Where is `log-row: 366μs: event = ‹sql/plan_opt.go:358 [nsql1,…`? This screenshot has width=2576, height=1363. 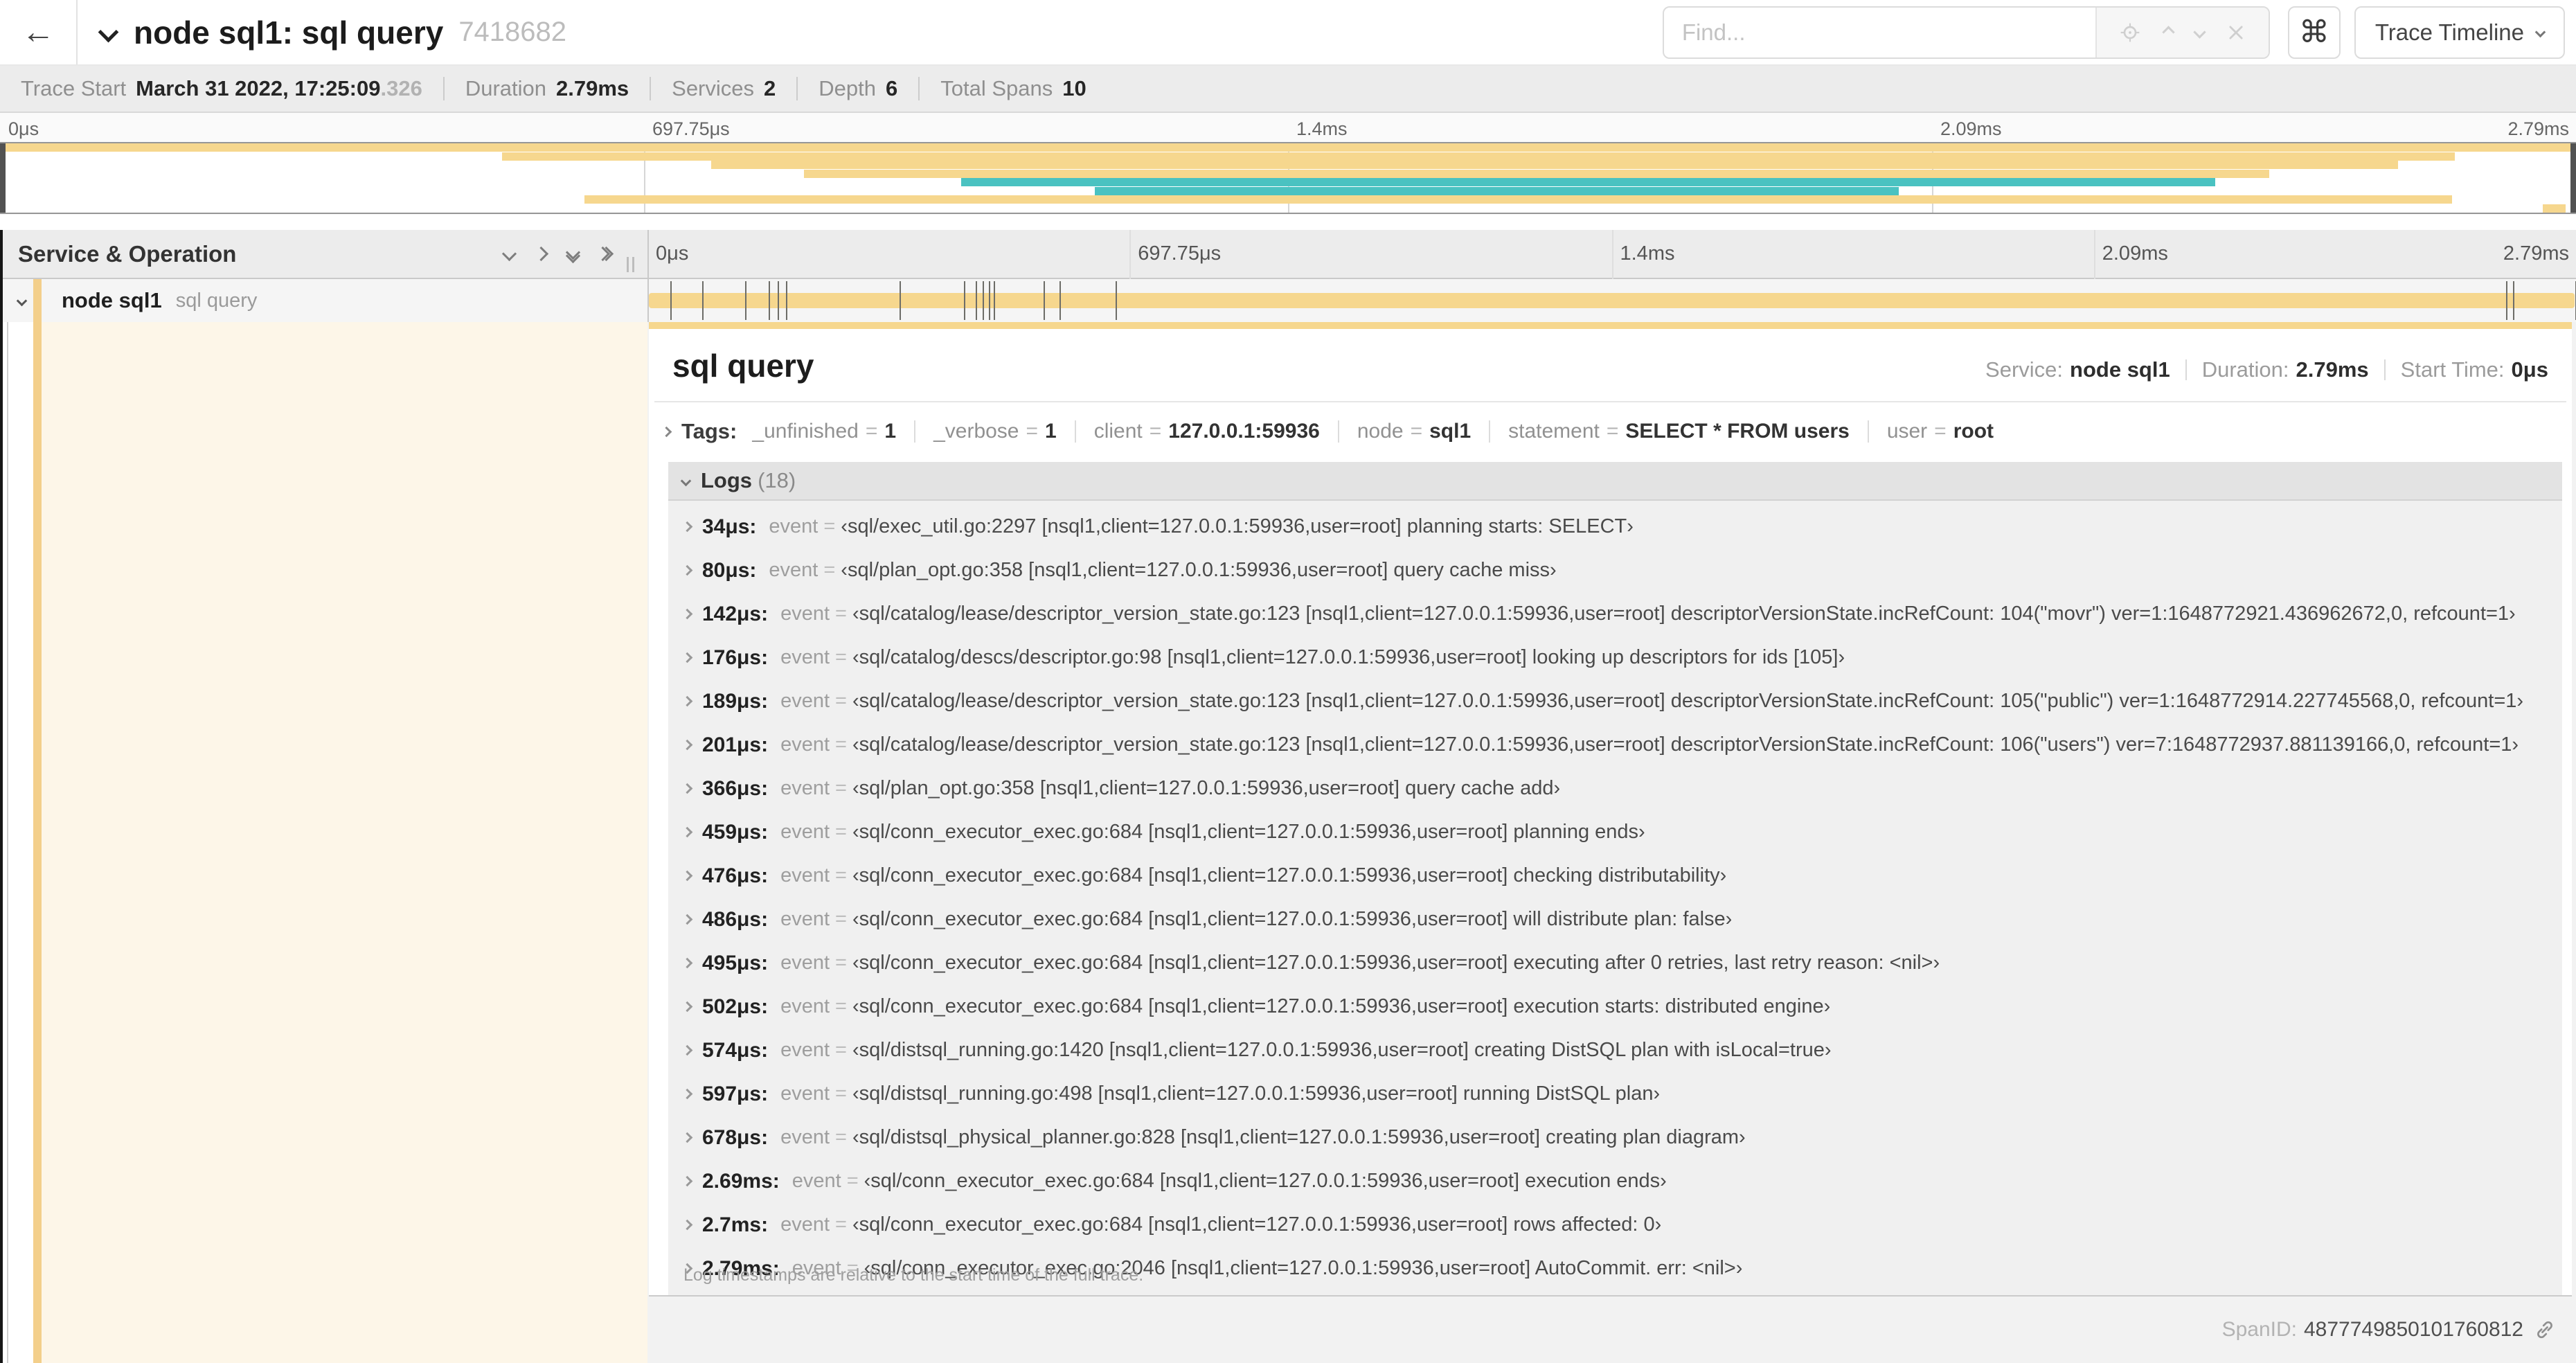
log-row: 366μs: event = ‹sql/plan_opt.go:358 [nsql1,… is located at coordinates (1621, 788).